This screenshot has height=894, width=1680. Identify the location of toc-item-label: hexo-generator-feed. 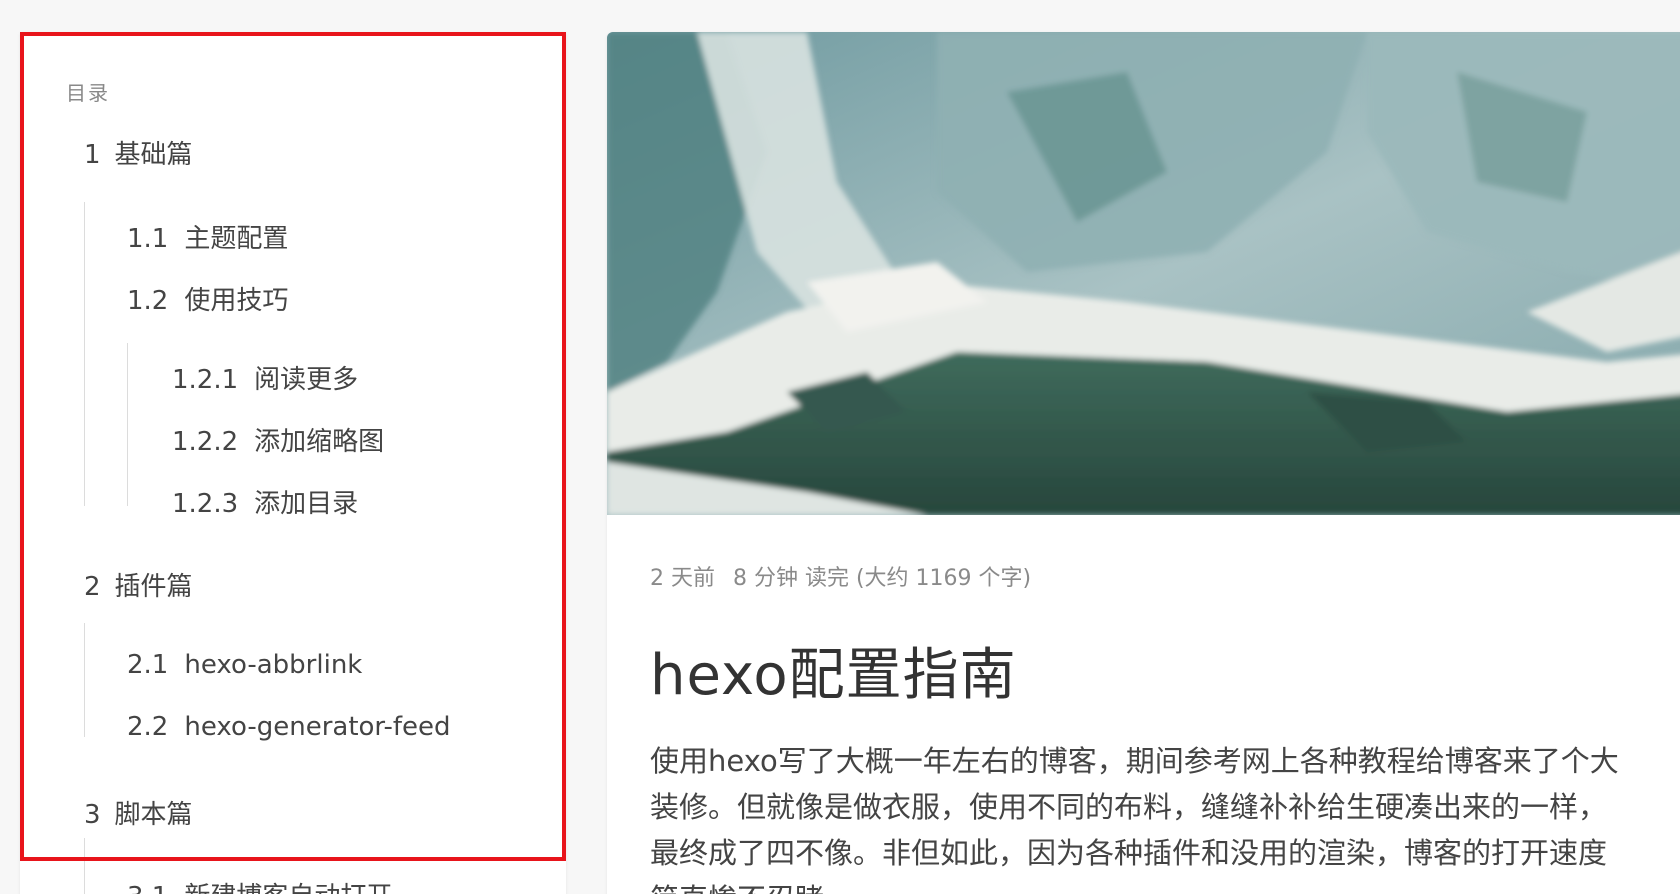
(317, 727).